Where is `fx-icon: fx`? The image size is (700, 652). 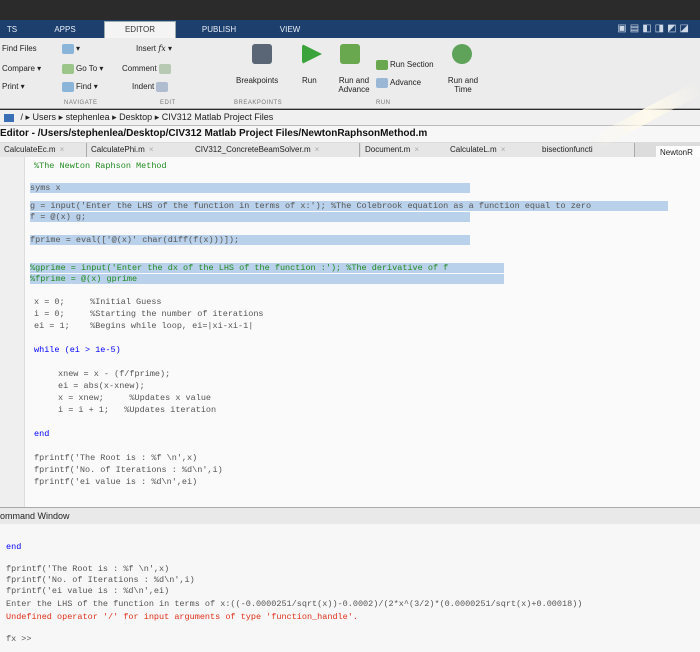 fx-icon: fx is located at coordinates (162, 48).